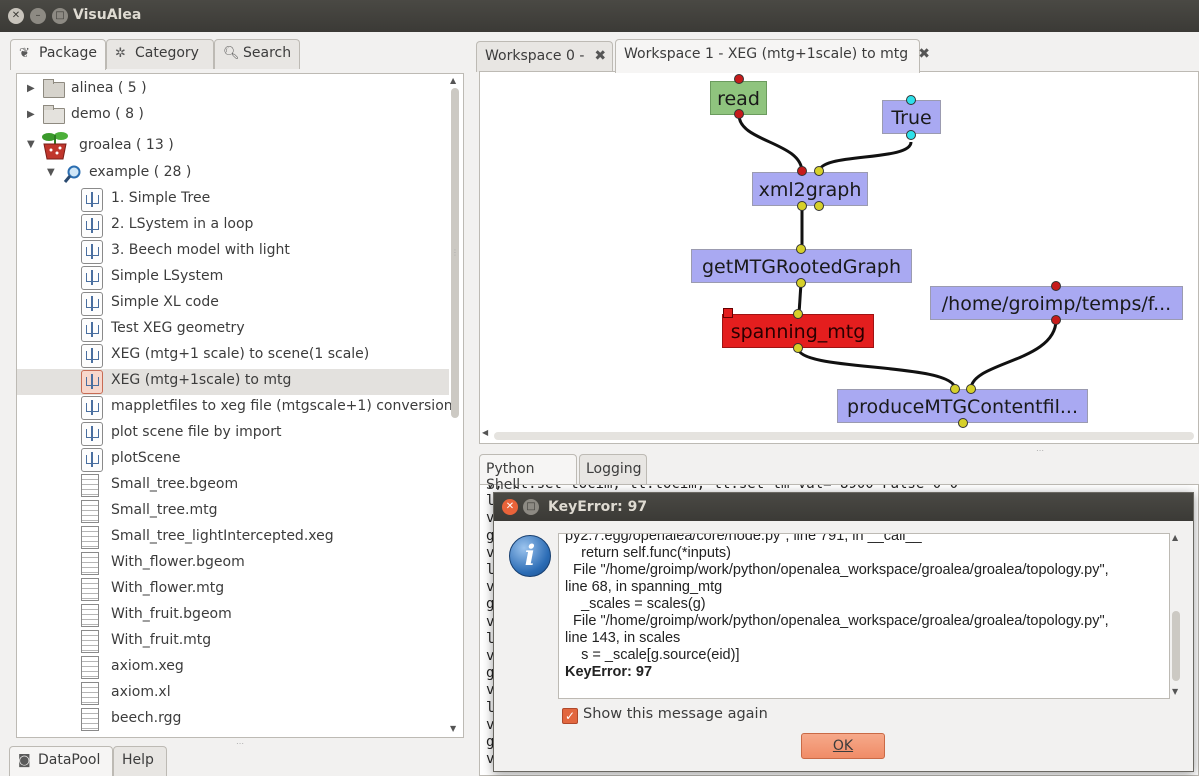  What do you see at coordinates (233, 720) in the screenshot?
I see `list-item: beech.rgg` at bounding box center [233, 720].